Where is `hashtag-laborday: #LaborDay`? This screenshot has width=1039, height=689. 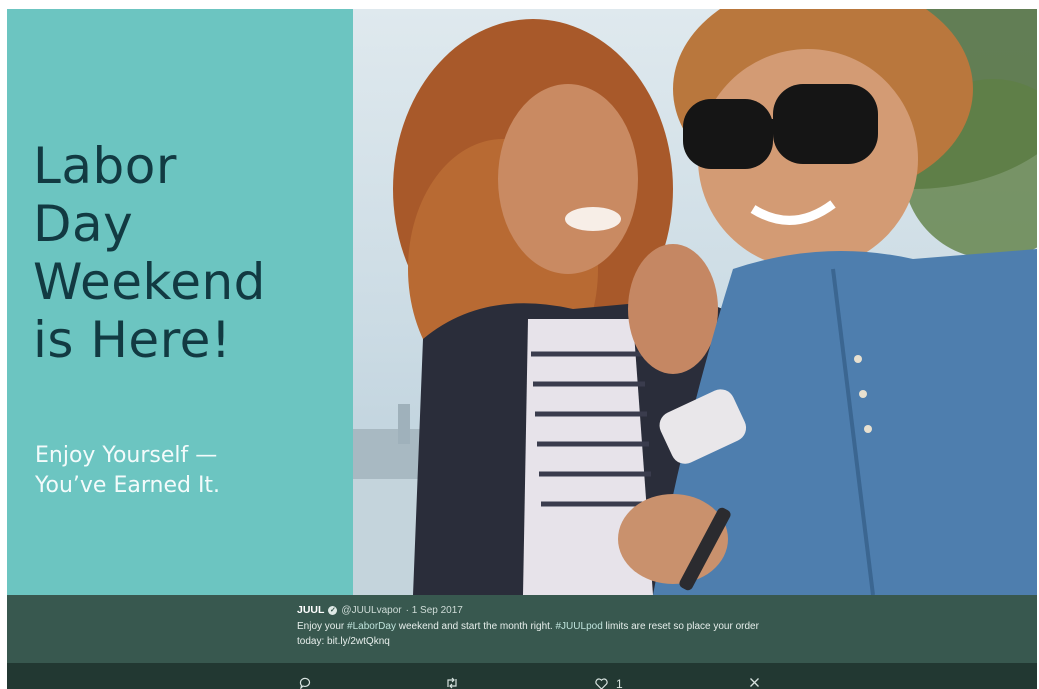
hashtag-laborday: #LaborDay is located at coordinates (371, 626).